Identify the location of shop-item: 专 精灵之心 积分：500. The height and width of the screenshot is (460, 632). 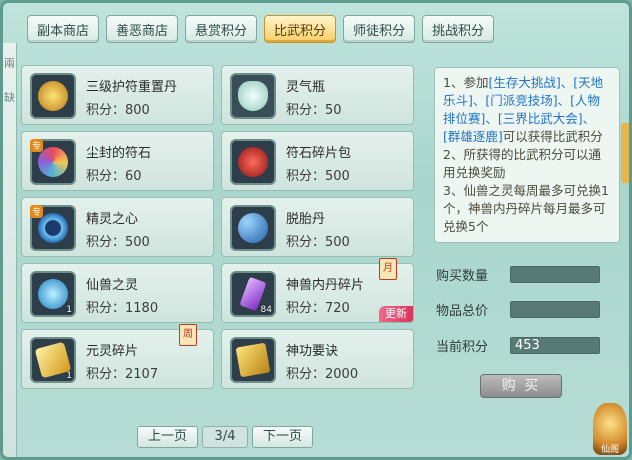
(117, 227).